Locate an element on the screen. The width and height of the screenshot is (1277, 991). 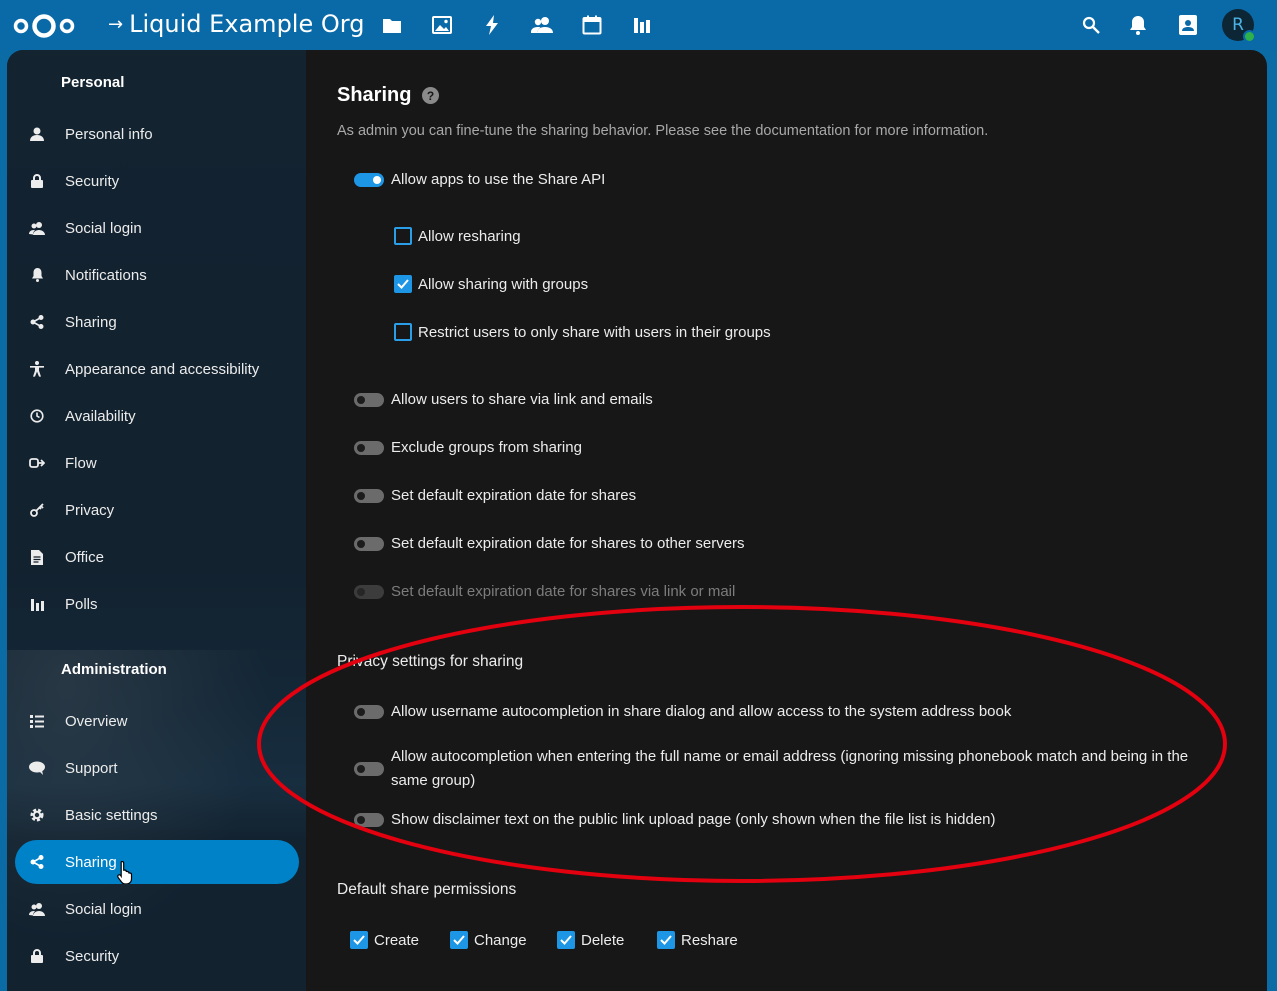
sidebar-item-admin-security: Security is located at coordinates (157, 956).